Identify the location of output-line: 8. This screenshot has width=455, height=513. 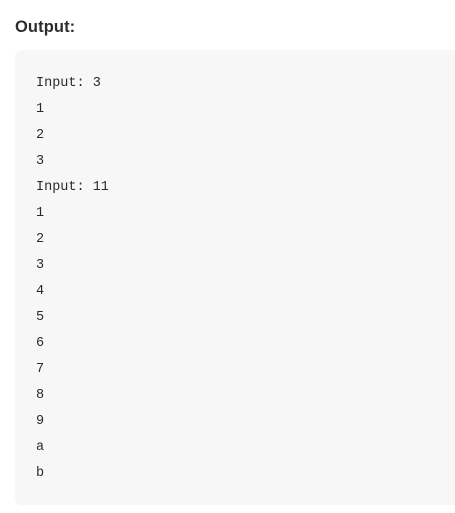
(40, 395).